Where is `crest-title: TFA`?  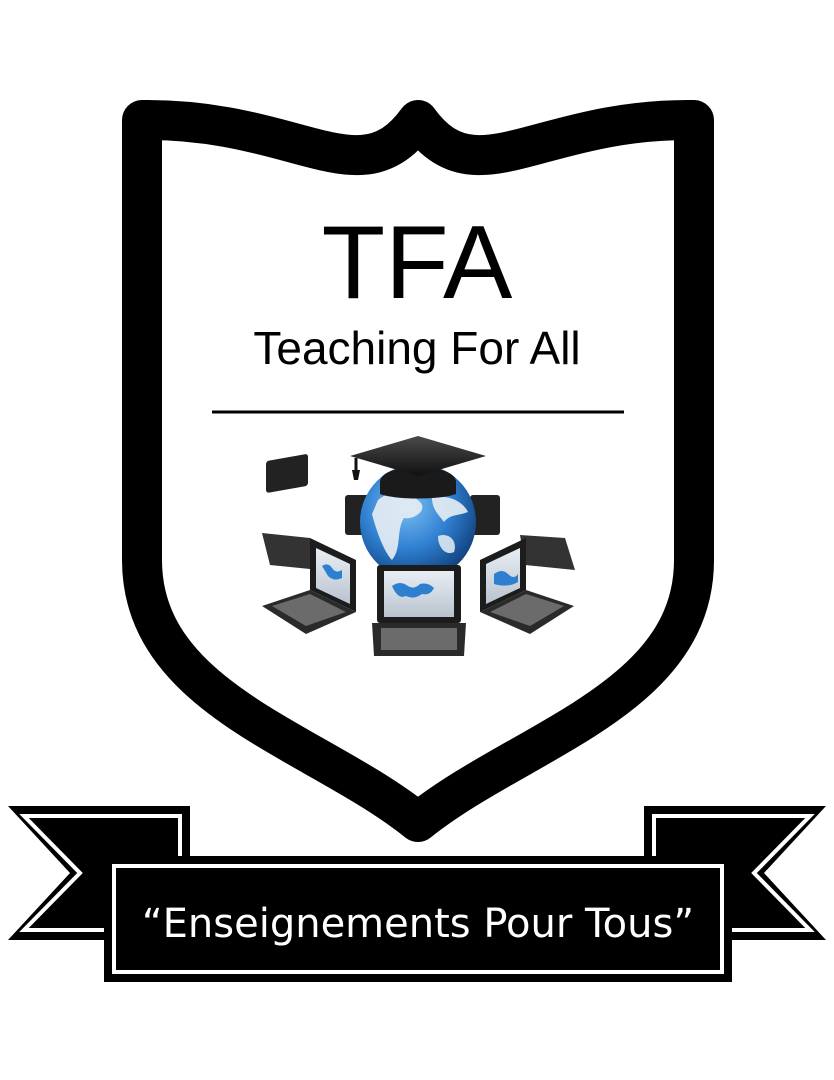
crest-title: TFA is located at coordinates (417, 263).